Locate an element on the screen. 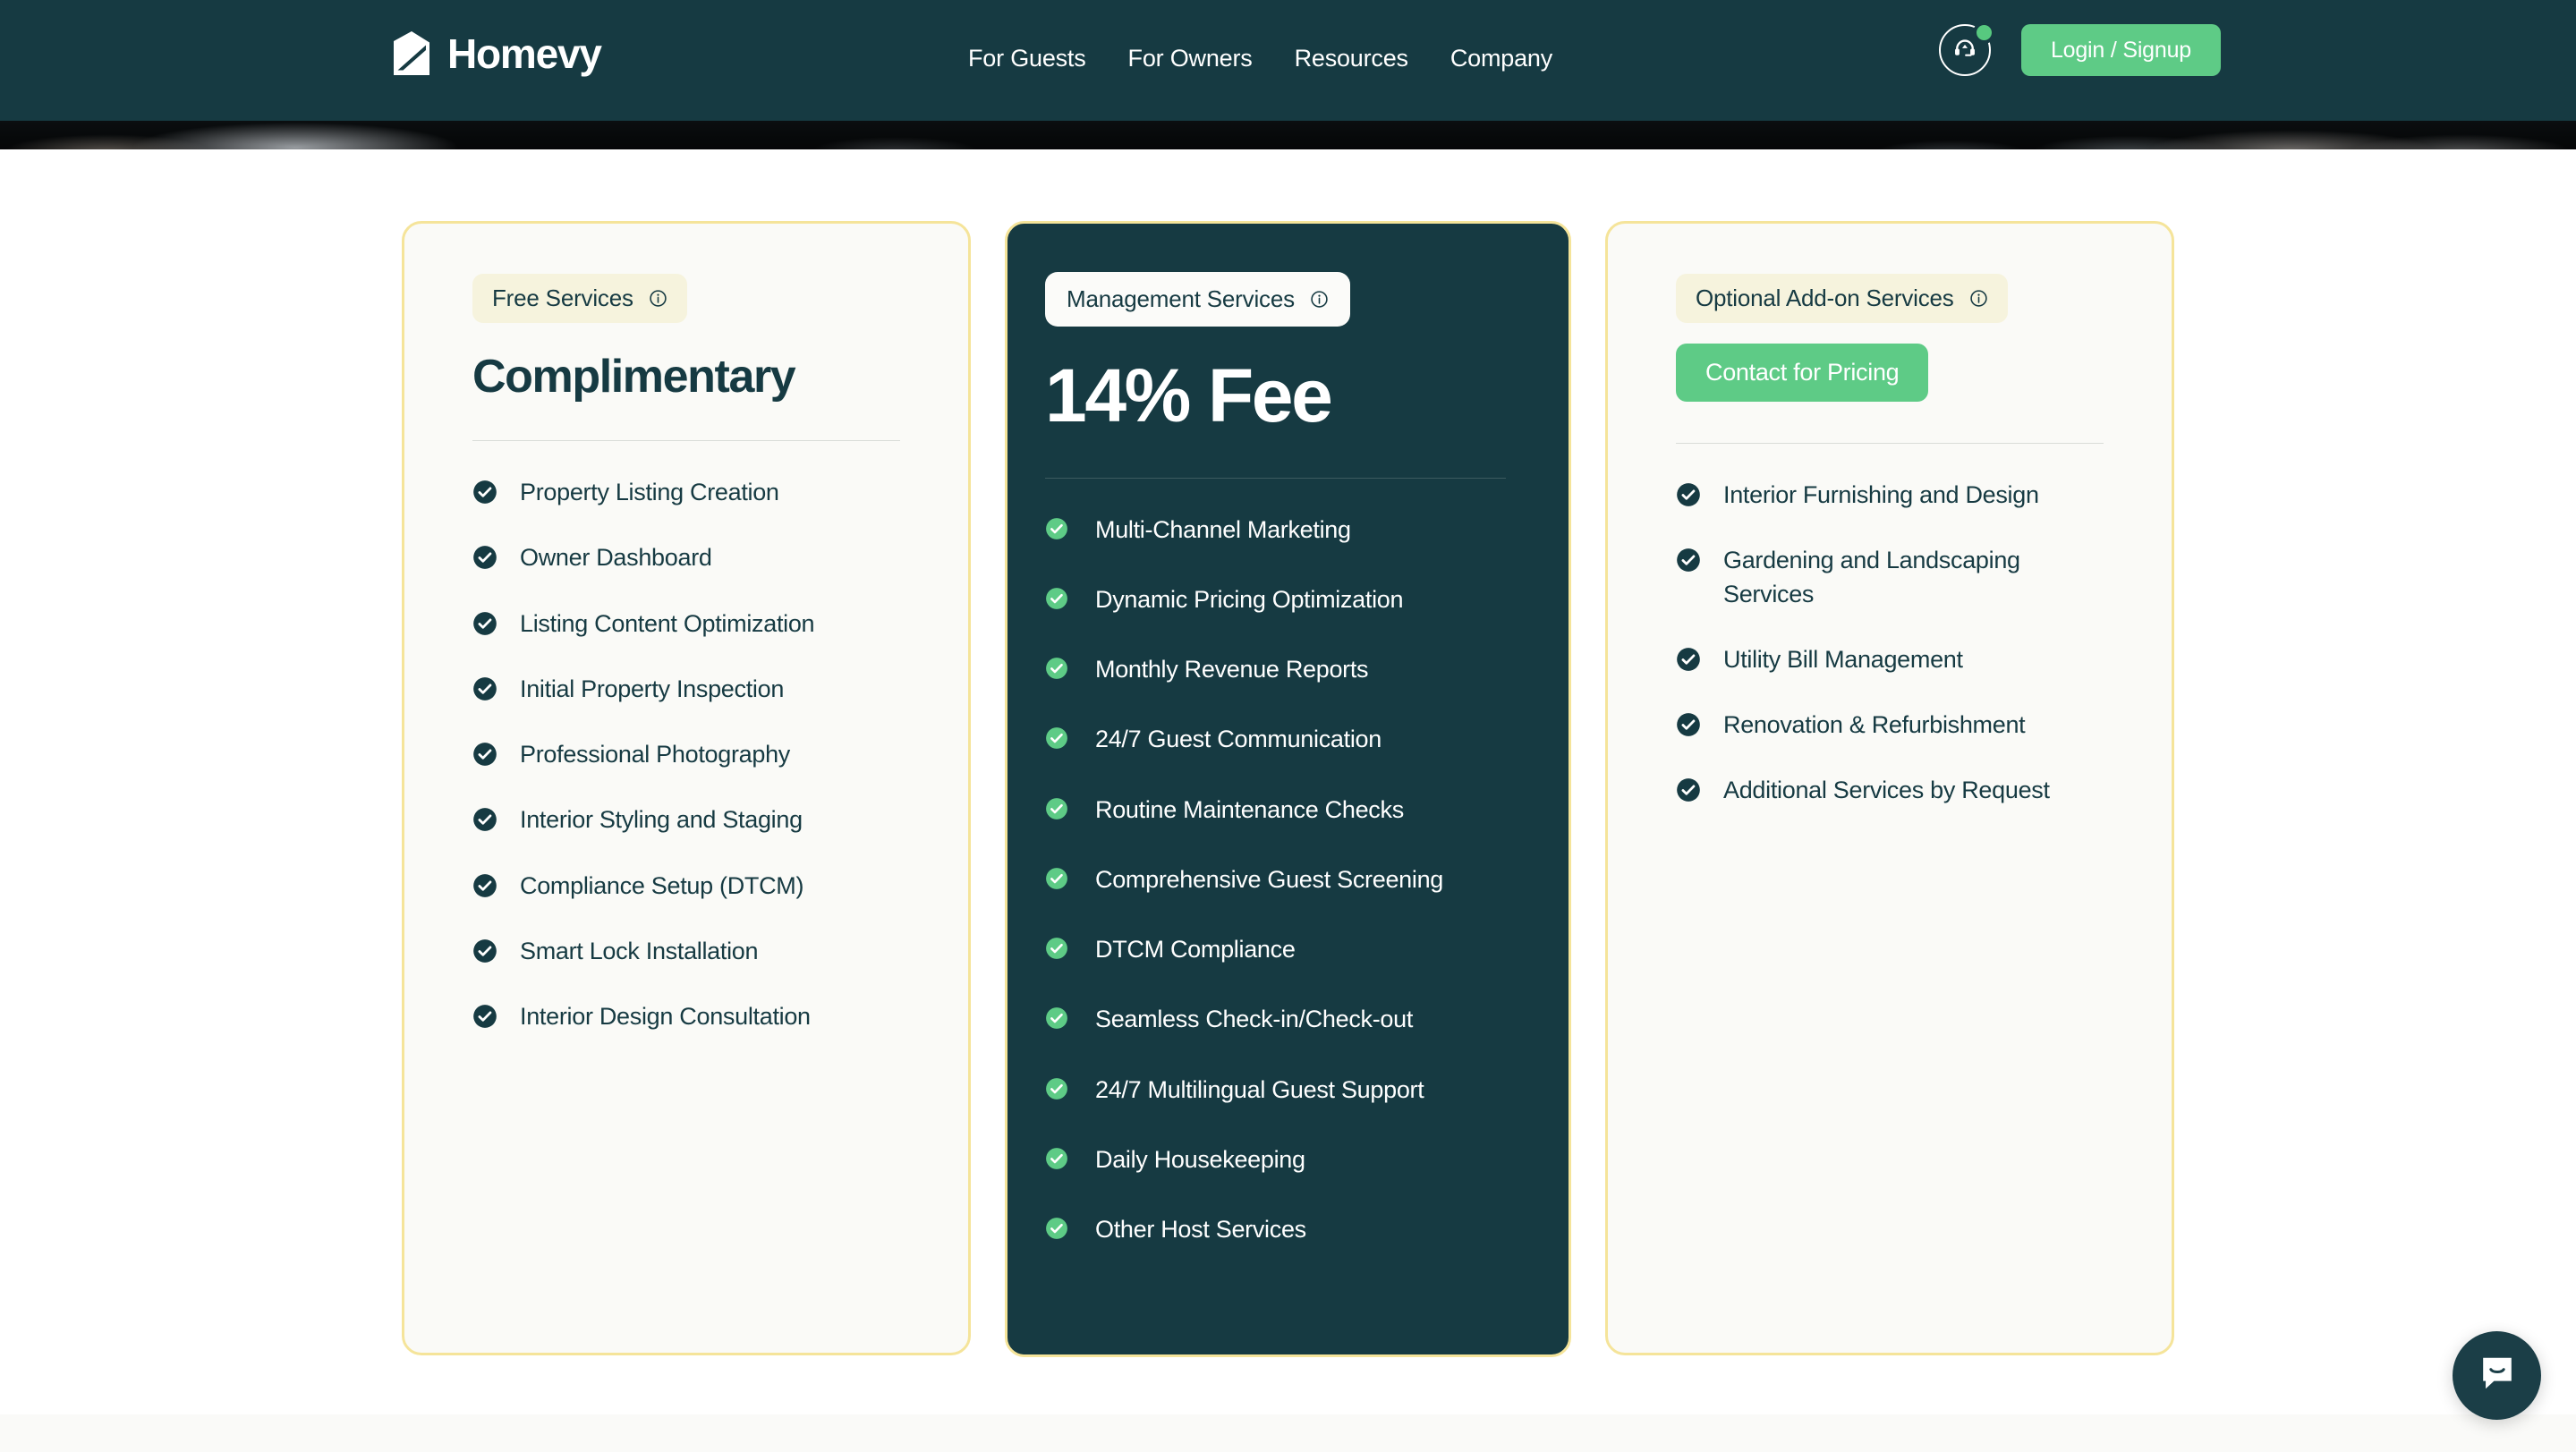 The image size is (2576, 1452). chat-launcher-button is located at coordinates (2497, 1375).